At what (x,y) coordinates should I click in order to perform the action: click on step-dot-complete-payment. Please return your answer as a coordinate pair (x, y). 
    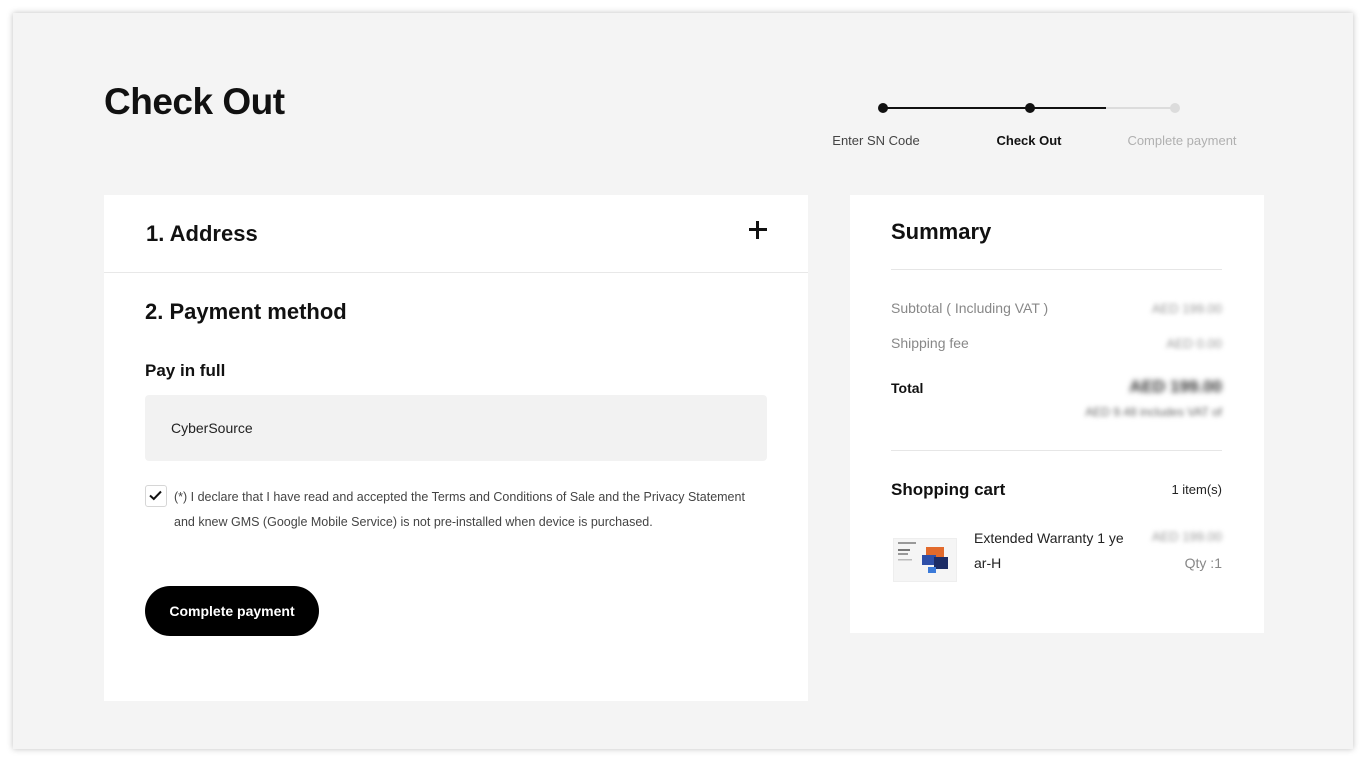
    Looking at the image, I should click on (1175, 108).